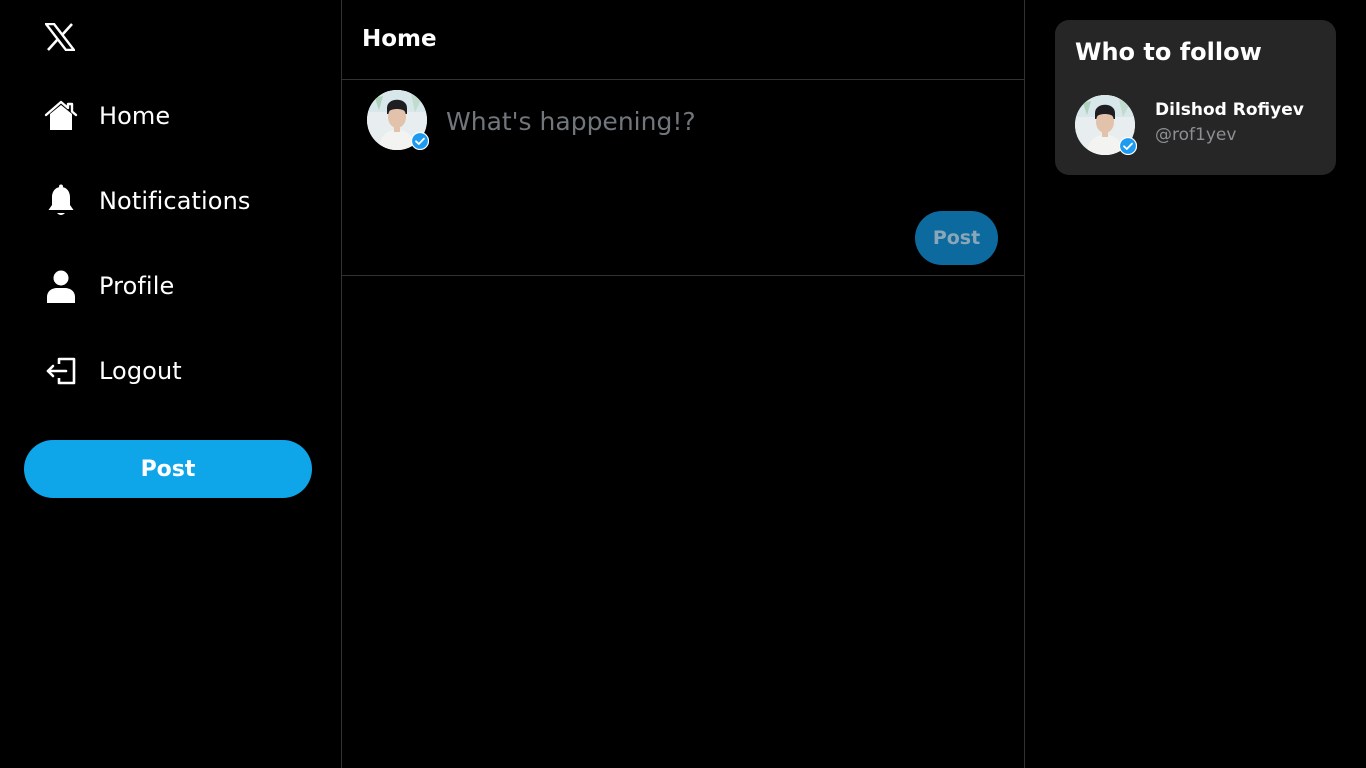  Describe the element at coordinates (61, 116) in the screenshot. I see `home-icon` at that location.